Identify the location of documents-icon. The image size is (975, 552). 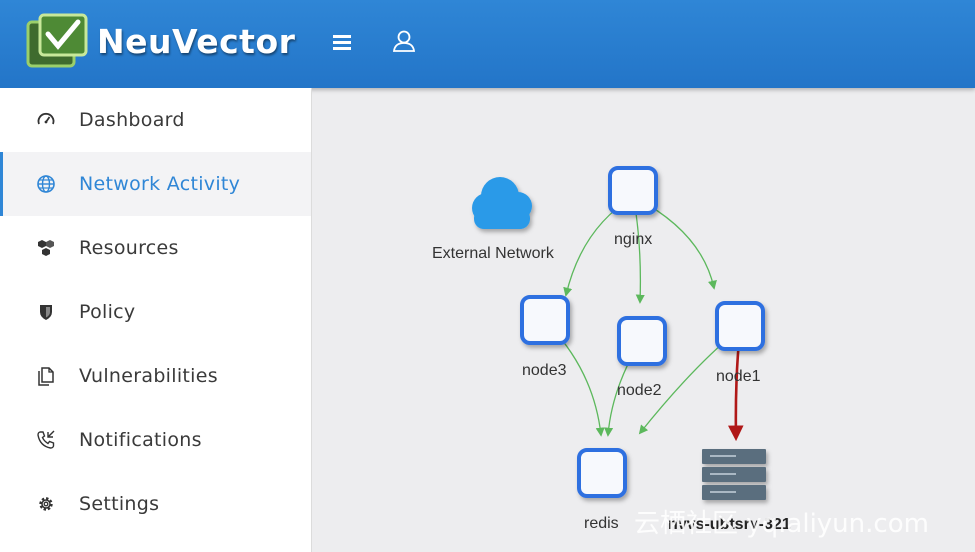
(46, 376).